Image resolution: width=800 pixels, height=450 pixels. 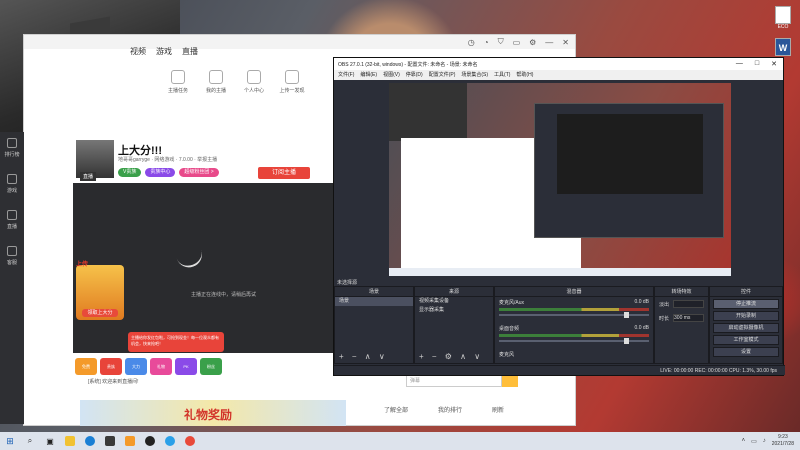 What do you see at coordinates (136, 366) in the screenshot?
I see `gift-item: 大力` at bounding box center [136, 366].